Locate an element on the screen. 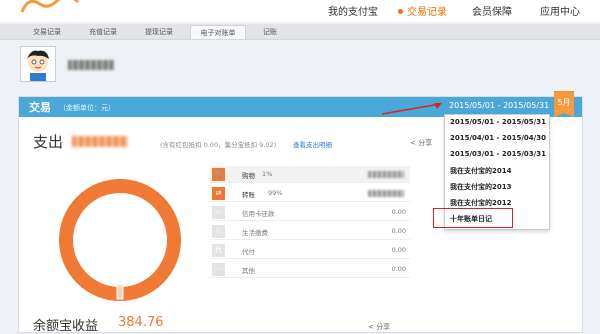  expense-amount-redacted is located at coordinates (100, 141).